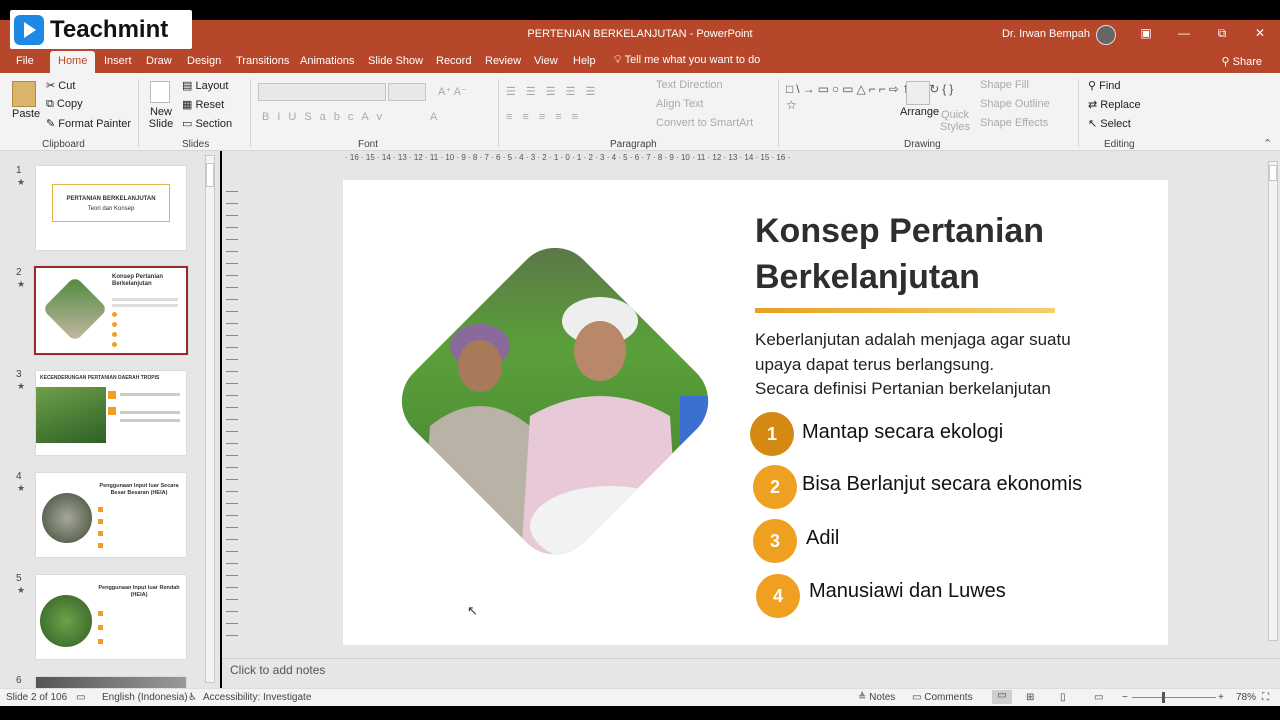 The image size is (1280, 720). I want to click on tab-design: Design, so click(204, 62).